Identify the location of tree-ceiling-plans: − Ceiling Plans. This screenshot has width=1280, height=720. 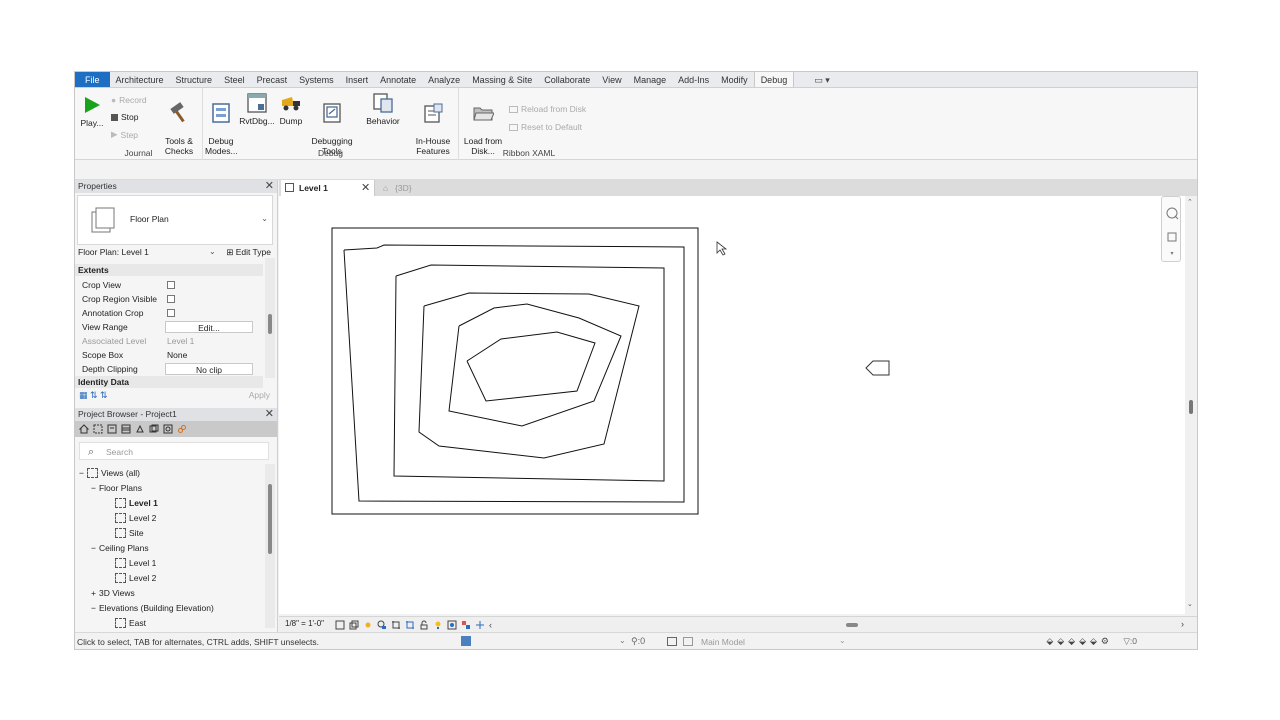
(120, 548).